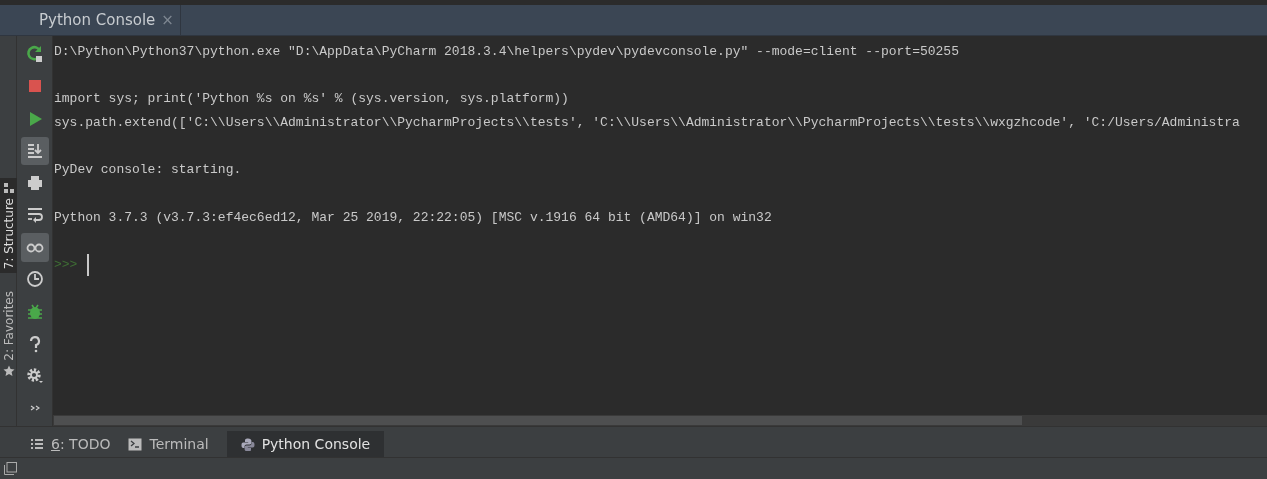  I want to click on python-logo-icon, so click(247, 444).